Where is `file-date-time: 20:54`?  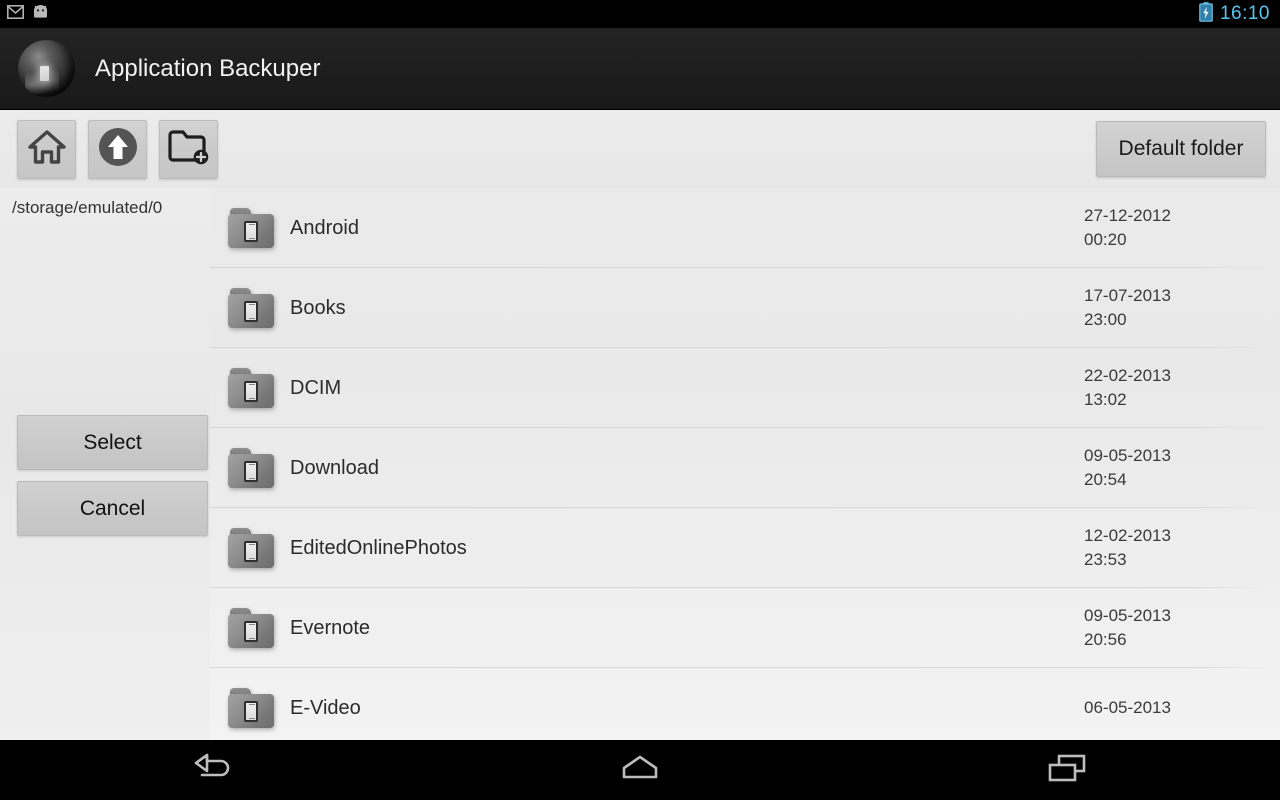 file-date-time: 20:54 is located at coordinates (1105, 479).